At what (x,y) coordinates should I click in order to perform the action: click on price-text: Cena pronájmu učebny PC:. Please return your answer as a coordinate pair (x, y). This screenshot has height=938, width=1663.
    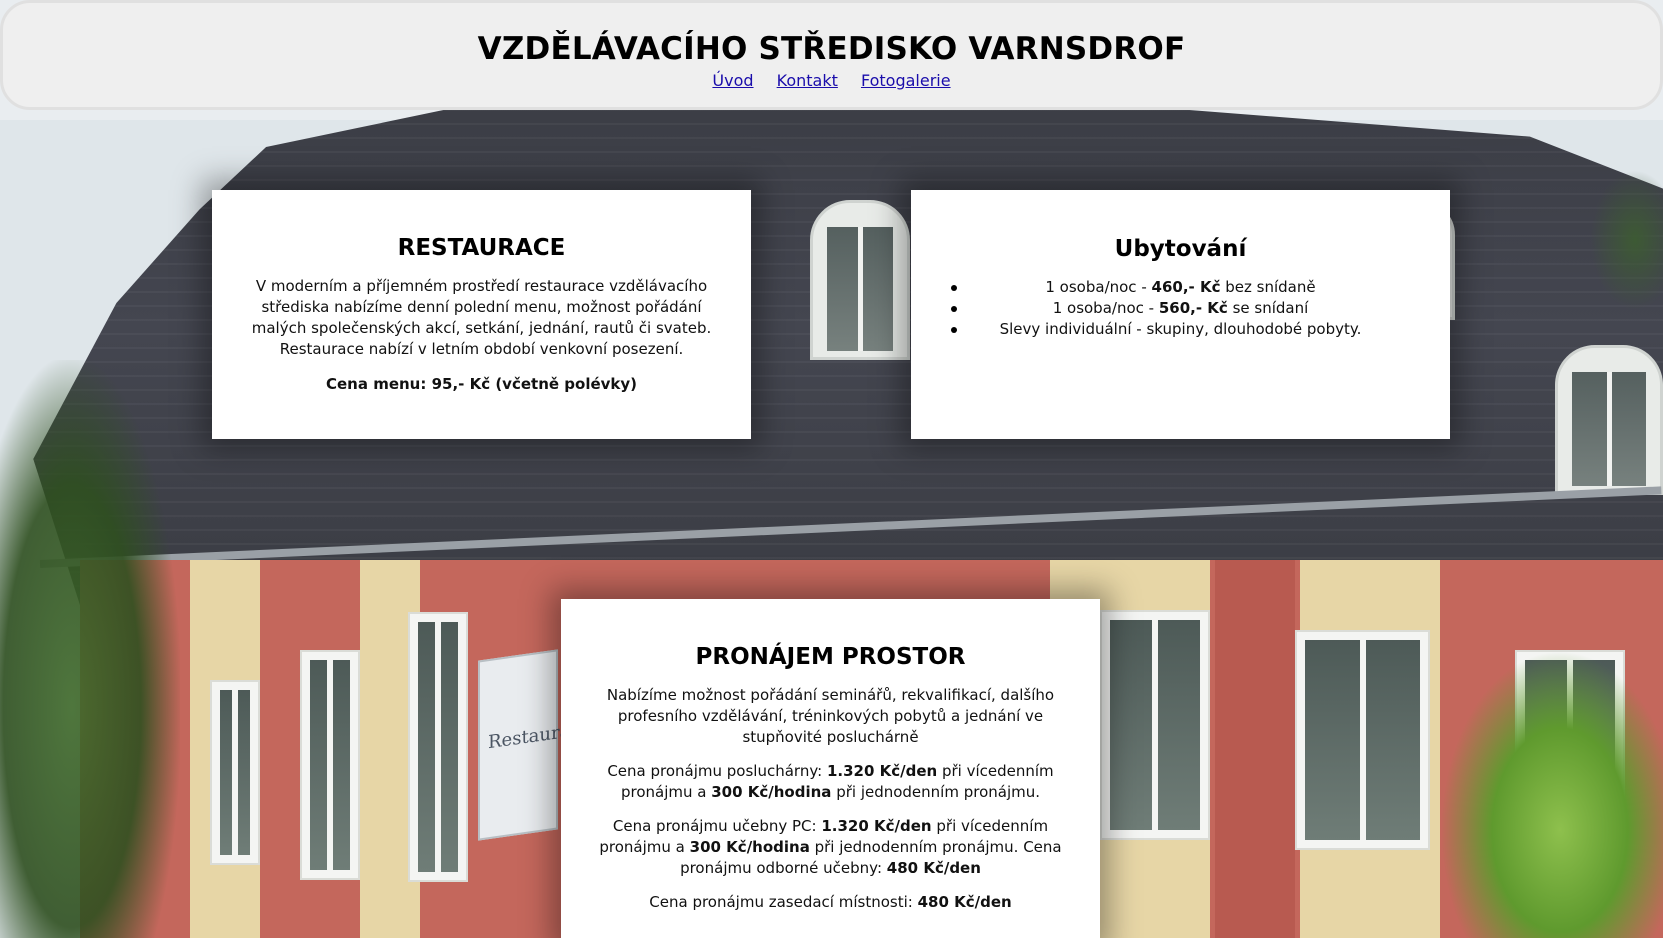
    Looking at the image, I should click on (717, 826).